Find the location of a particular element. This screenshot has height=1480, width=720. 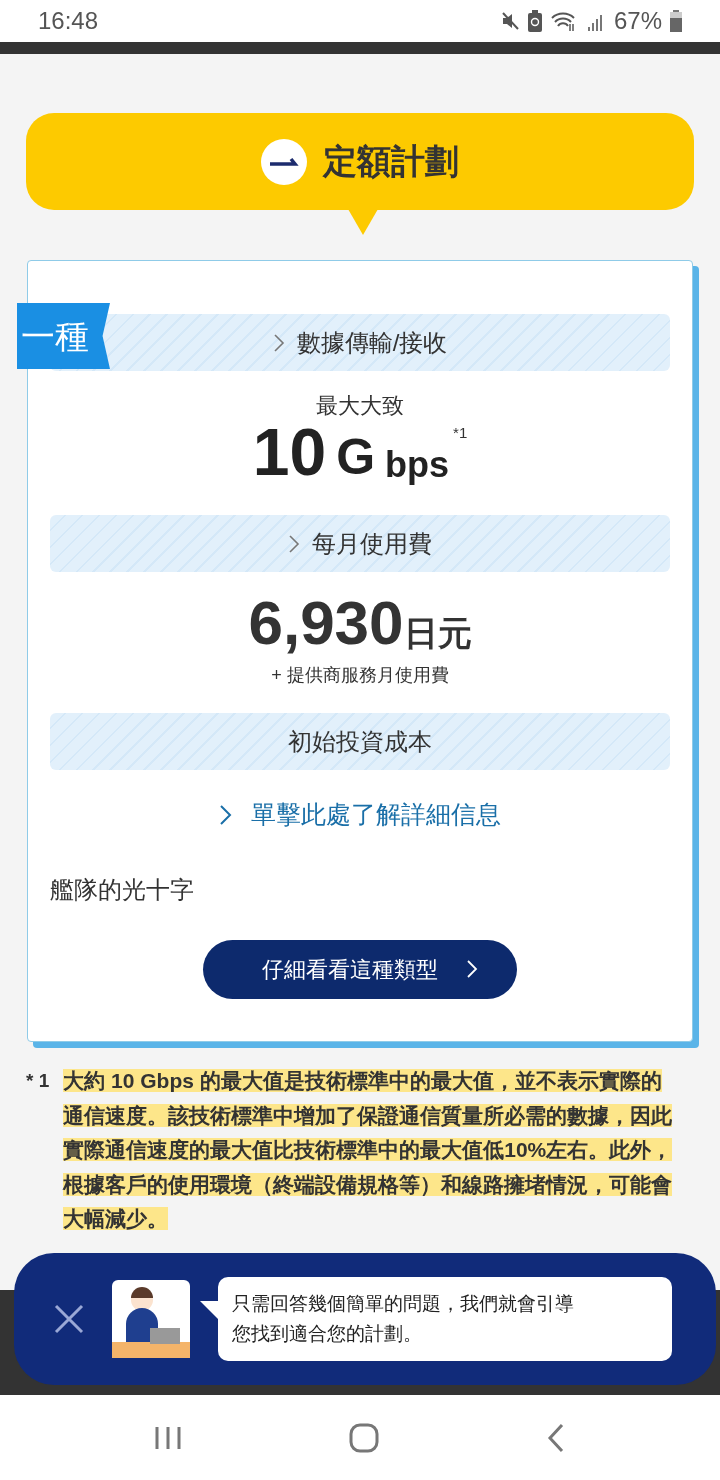

assistant-message: 只需回答幾個簡單的問題，我們就會引導您找到適合您的計劃。 is located at coordinates (445, 1319).